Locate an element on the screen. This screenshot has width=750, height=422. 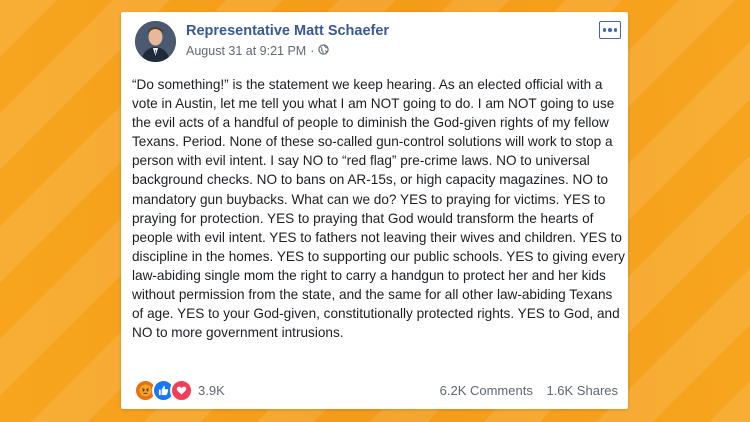
post-timestamp: August 31 at 9:21 PM is located at coordinates (246, 51).